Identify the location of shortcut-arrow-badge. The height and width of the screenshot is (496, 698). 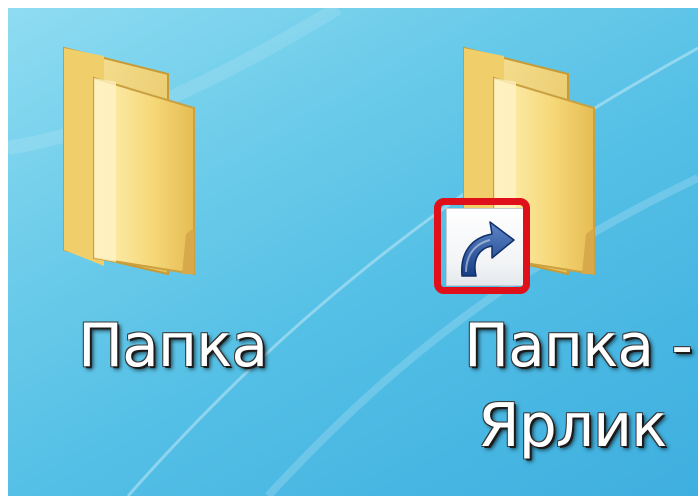
(485, 247).